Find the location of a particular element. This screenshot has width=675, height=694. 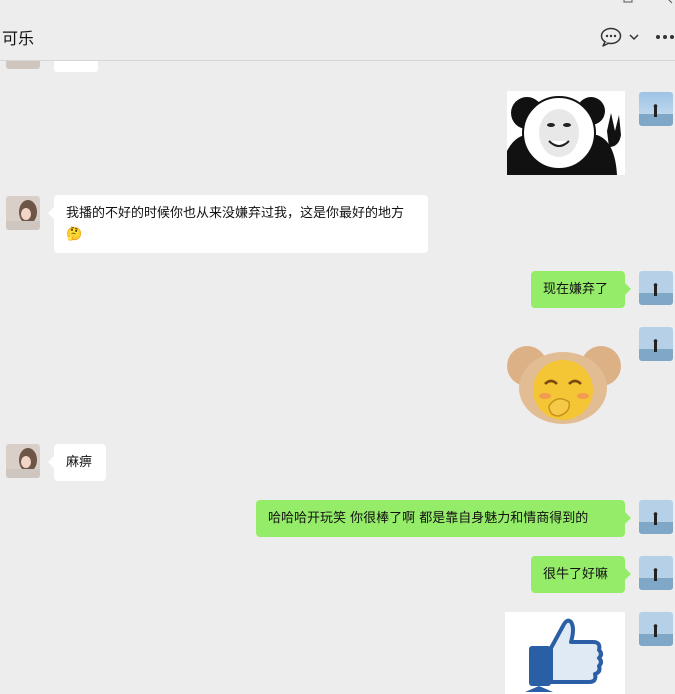

outgoing-message: 哈哈哈开玩笑 你很棒了啊 都是靠自身魅力和情商得到的 is located at coordinates (443, 518).